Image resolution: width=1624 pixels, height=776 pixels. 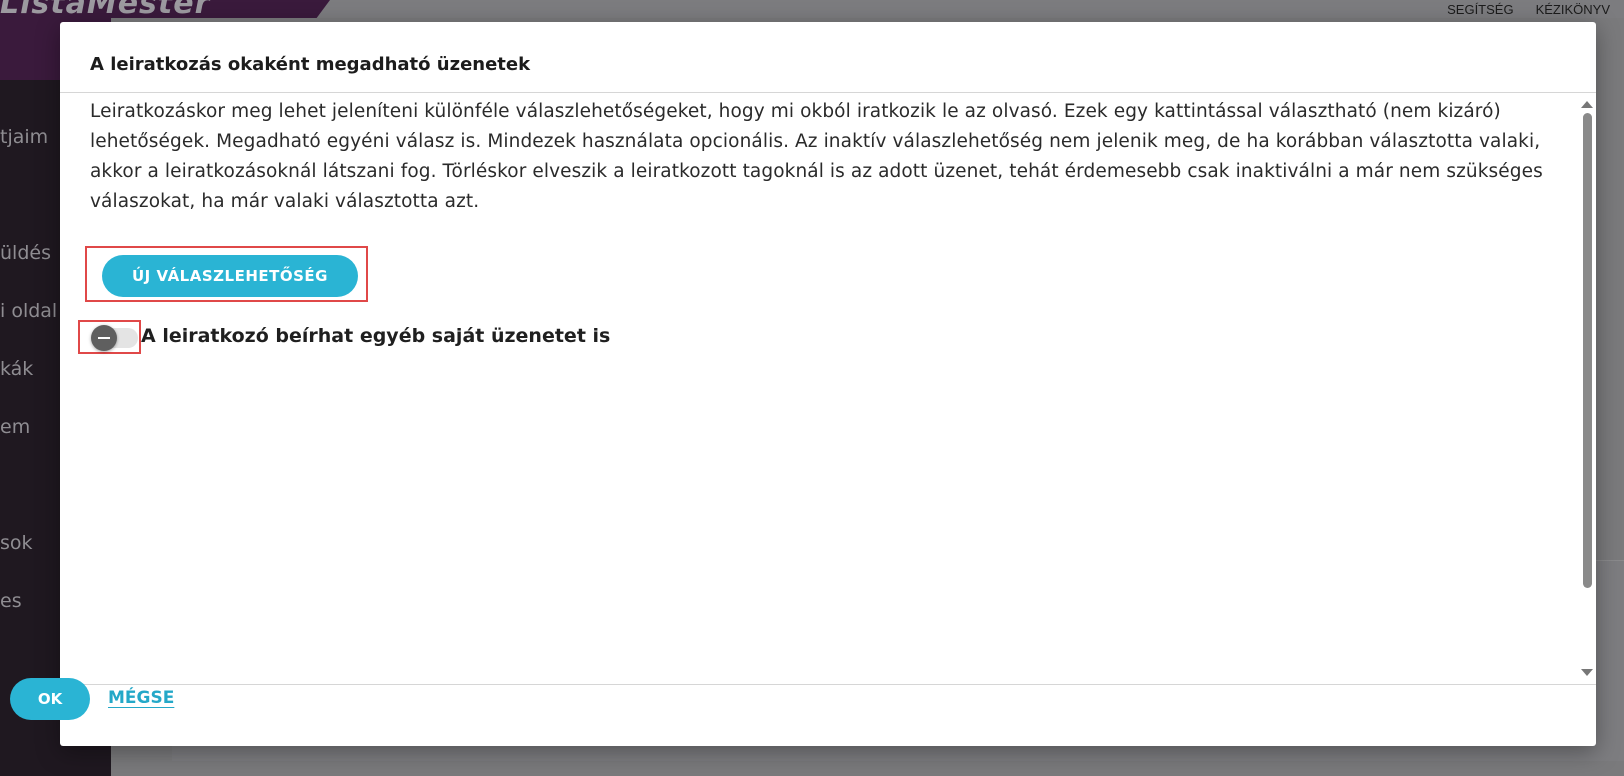 What do you see at coordinates (1587, 672) in the screenshot?
I see `scroll-down-icon` at bounding box center [1587, 672].